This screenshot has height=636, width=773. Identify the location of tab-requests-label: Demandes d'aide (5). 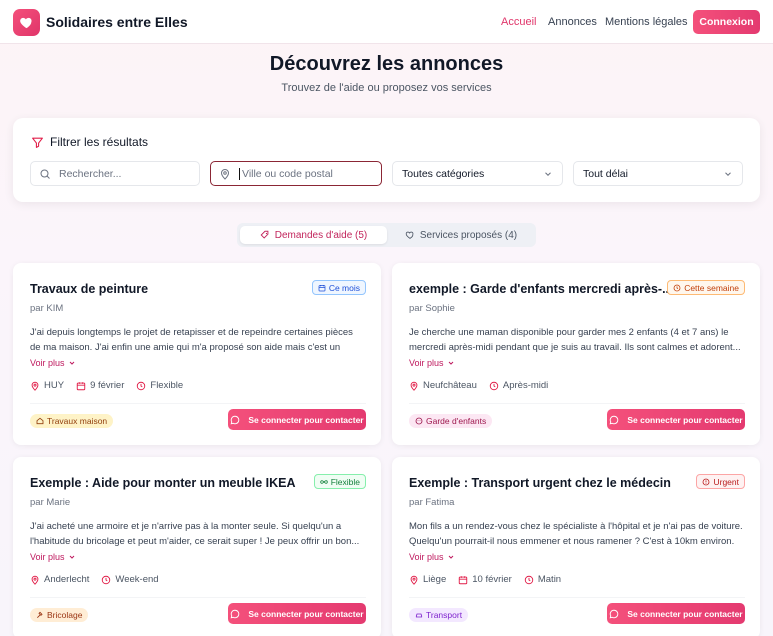
(321, 235).